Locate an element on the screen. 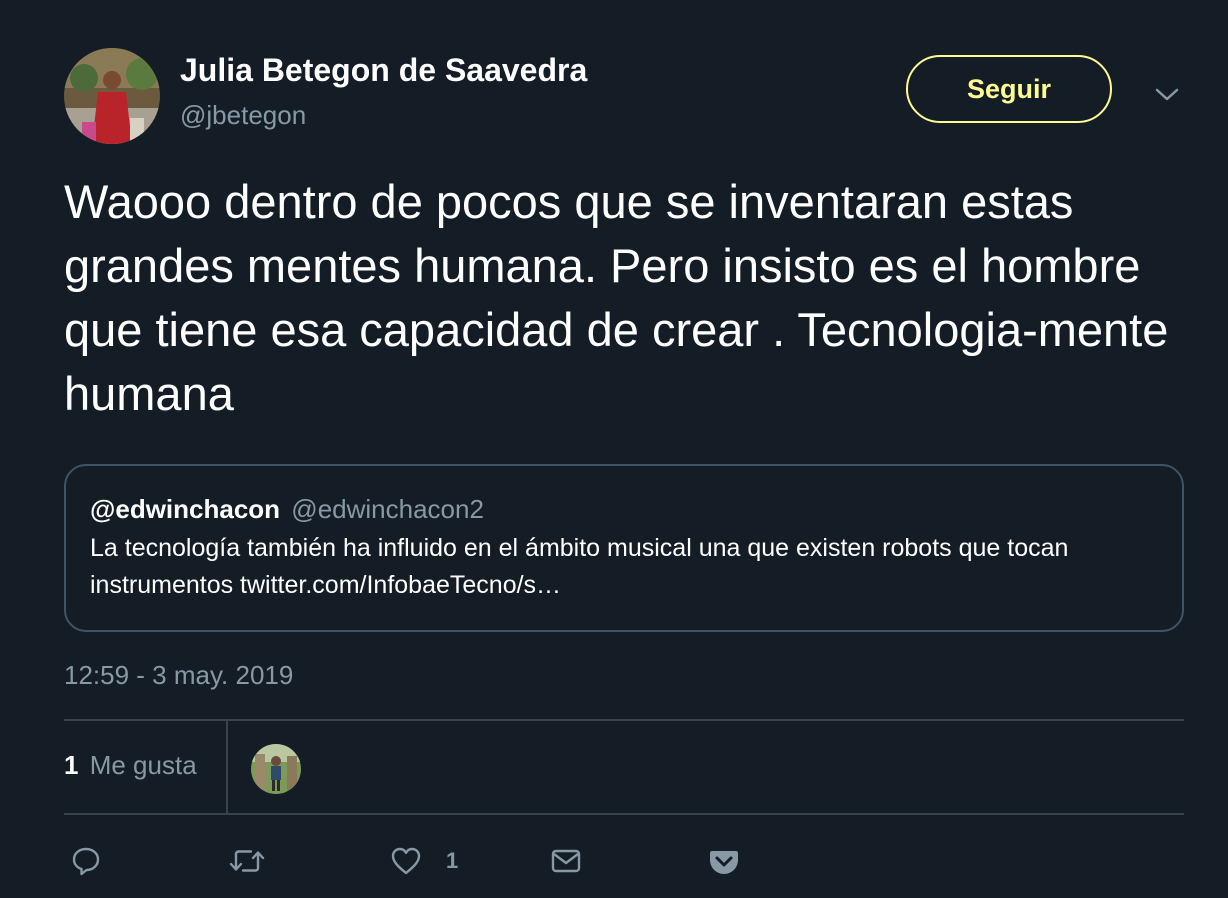 The width and height of the screenshot is (1228, 898). like-button: 1 is located at coordinates (424, 861).